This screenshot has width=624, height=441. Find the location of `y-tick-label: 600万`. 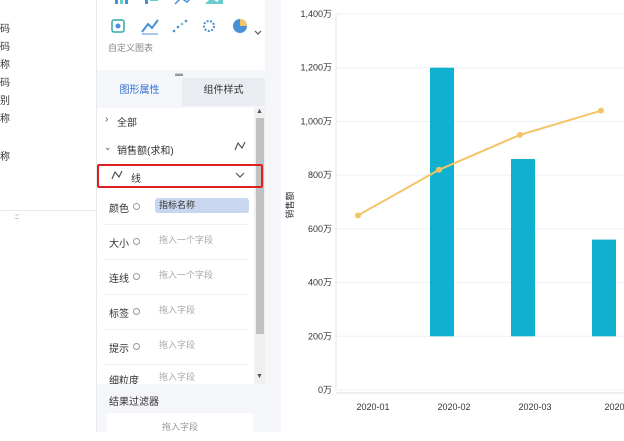

y-tick-label: 600万 is located at coordinates (320, 229).